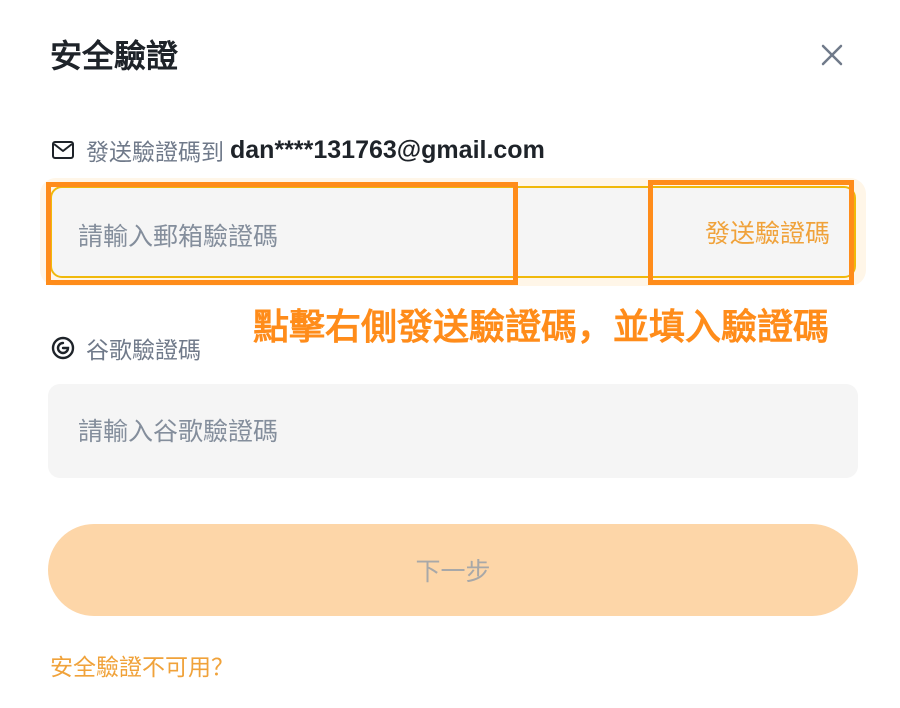 Image resolution: width=900 pixels, height=708 pixels. I want to click on email-code-input-wrapper: 發送驗證碼, so click(453, 232).